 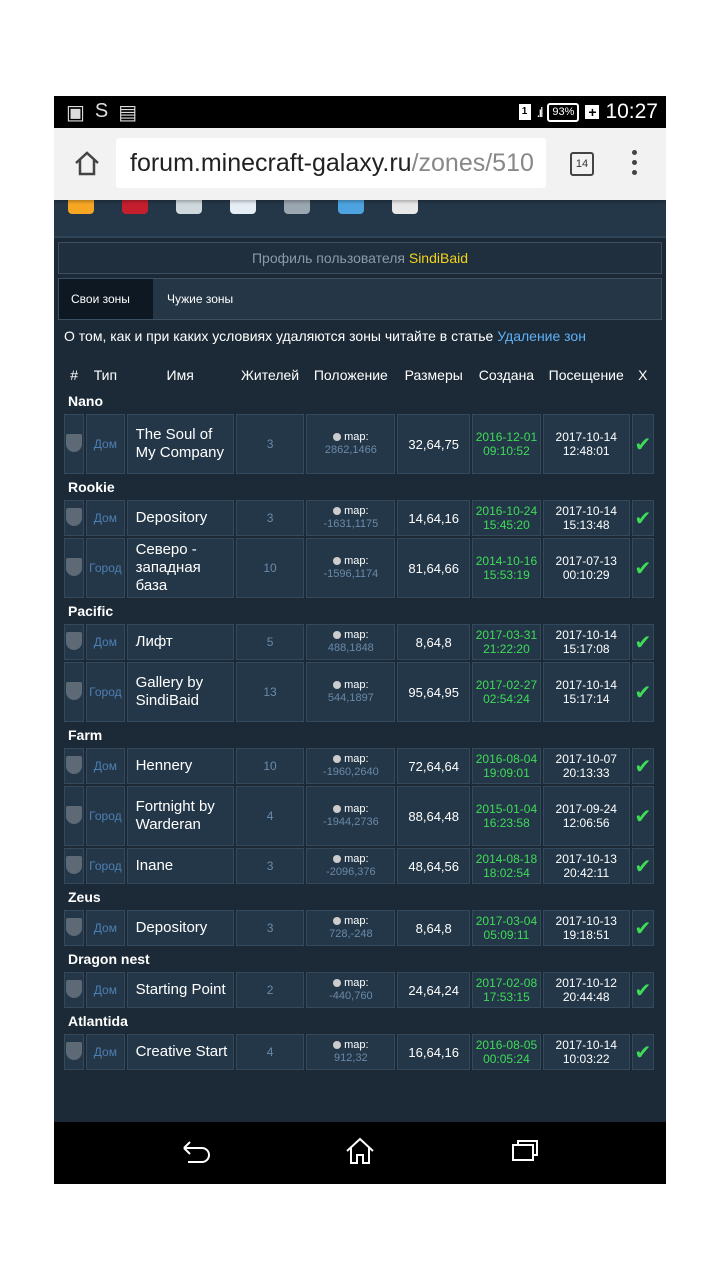 What do you see at coordinates (506, 921) in the screenshot?
I see `created-date: 2017-03-04` at bounding box center [506, 921].